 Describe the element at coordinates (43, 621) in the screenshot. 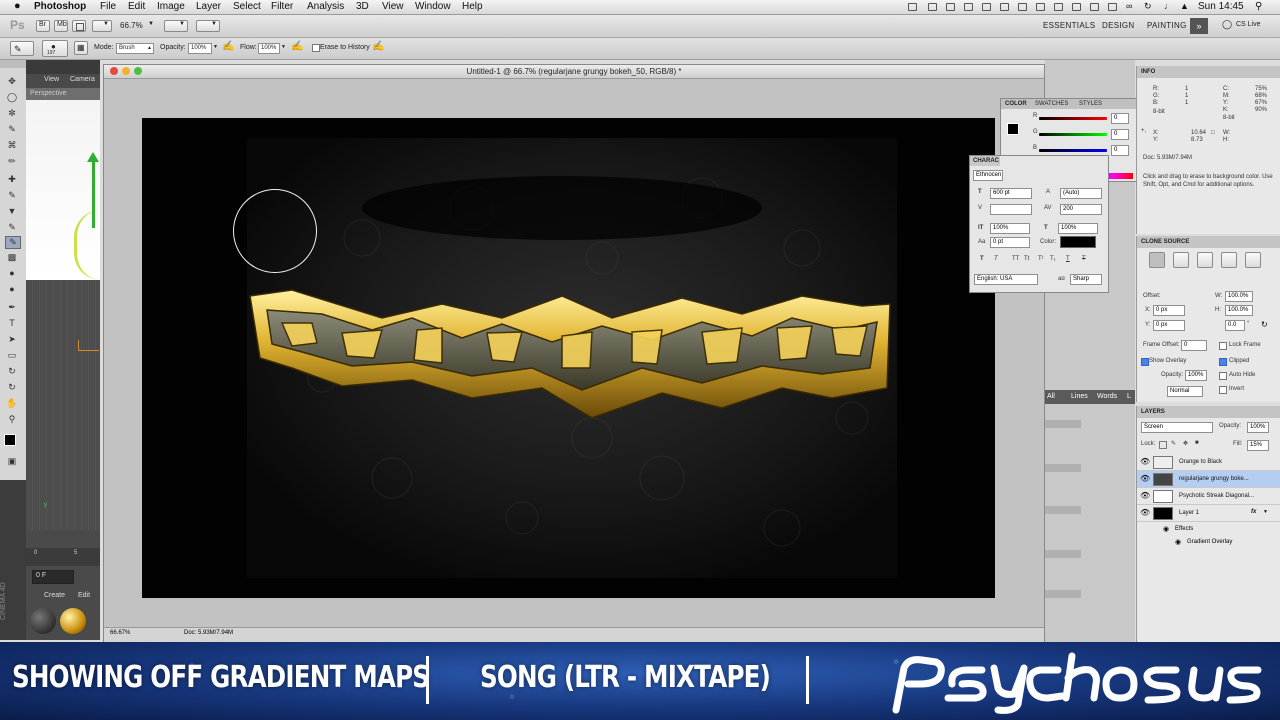

I see `material-ball` at that location.